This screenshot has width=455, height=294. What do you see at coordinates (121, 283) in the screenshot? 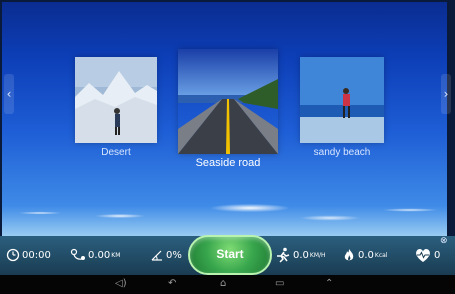
I see `volume-icon: ◁)` at bounding box center [121, 283].